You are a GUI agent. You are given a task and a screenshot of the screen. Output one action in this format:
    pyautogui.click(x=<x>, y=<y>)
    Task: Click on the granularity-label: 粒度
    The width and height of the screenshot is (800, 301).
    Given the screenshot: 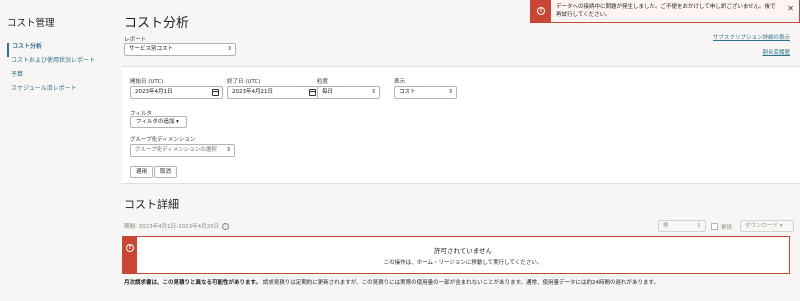 What is the action you would take?
    pyautogui.click(x=323, y=82)
    